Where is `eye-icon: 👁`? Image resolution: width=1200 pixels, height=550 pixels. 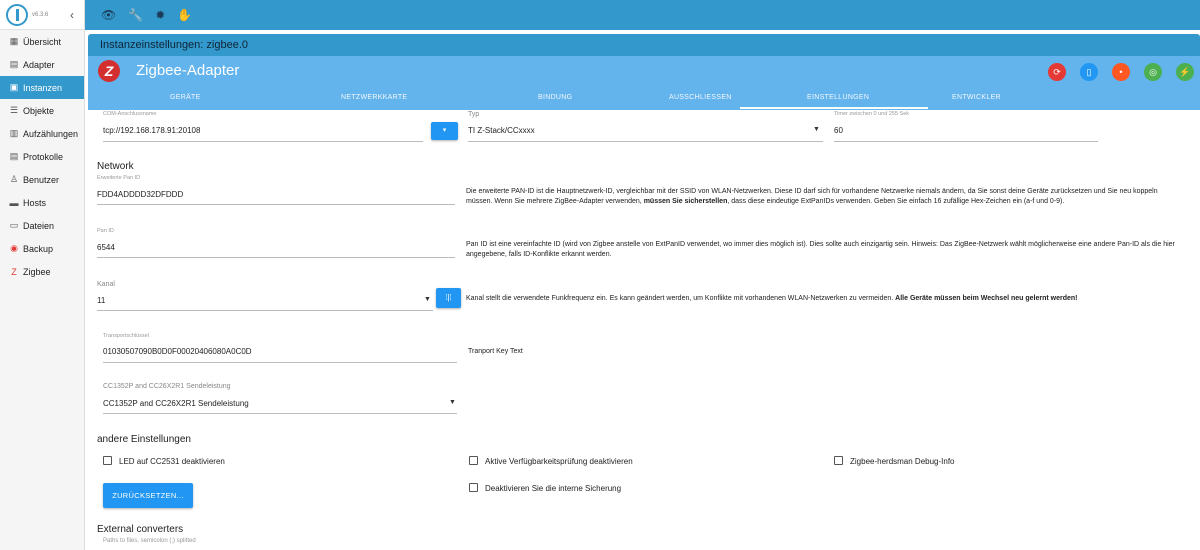
eye-icon: 👁 is located at coordinates (108, 15).